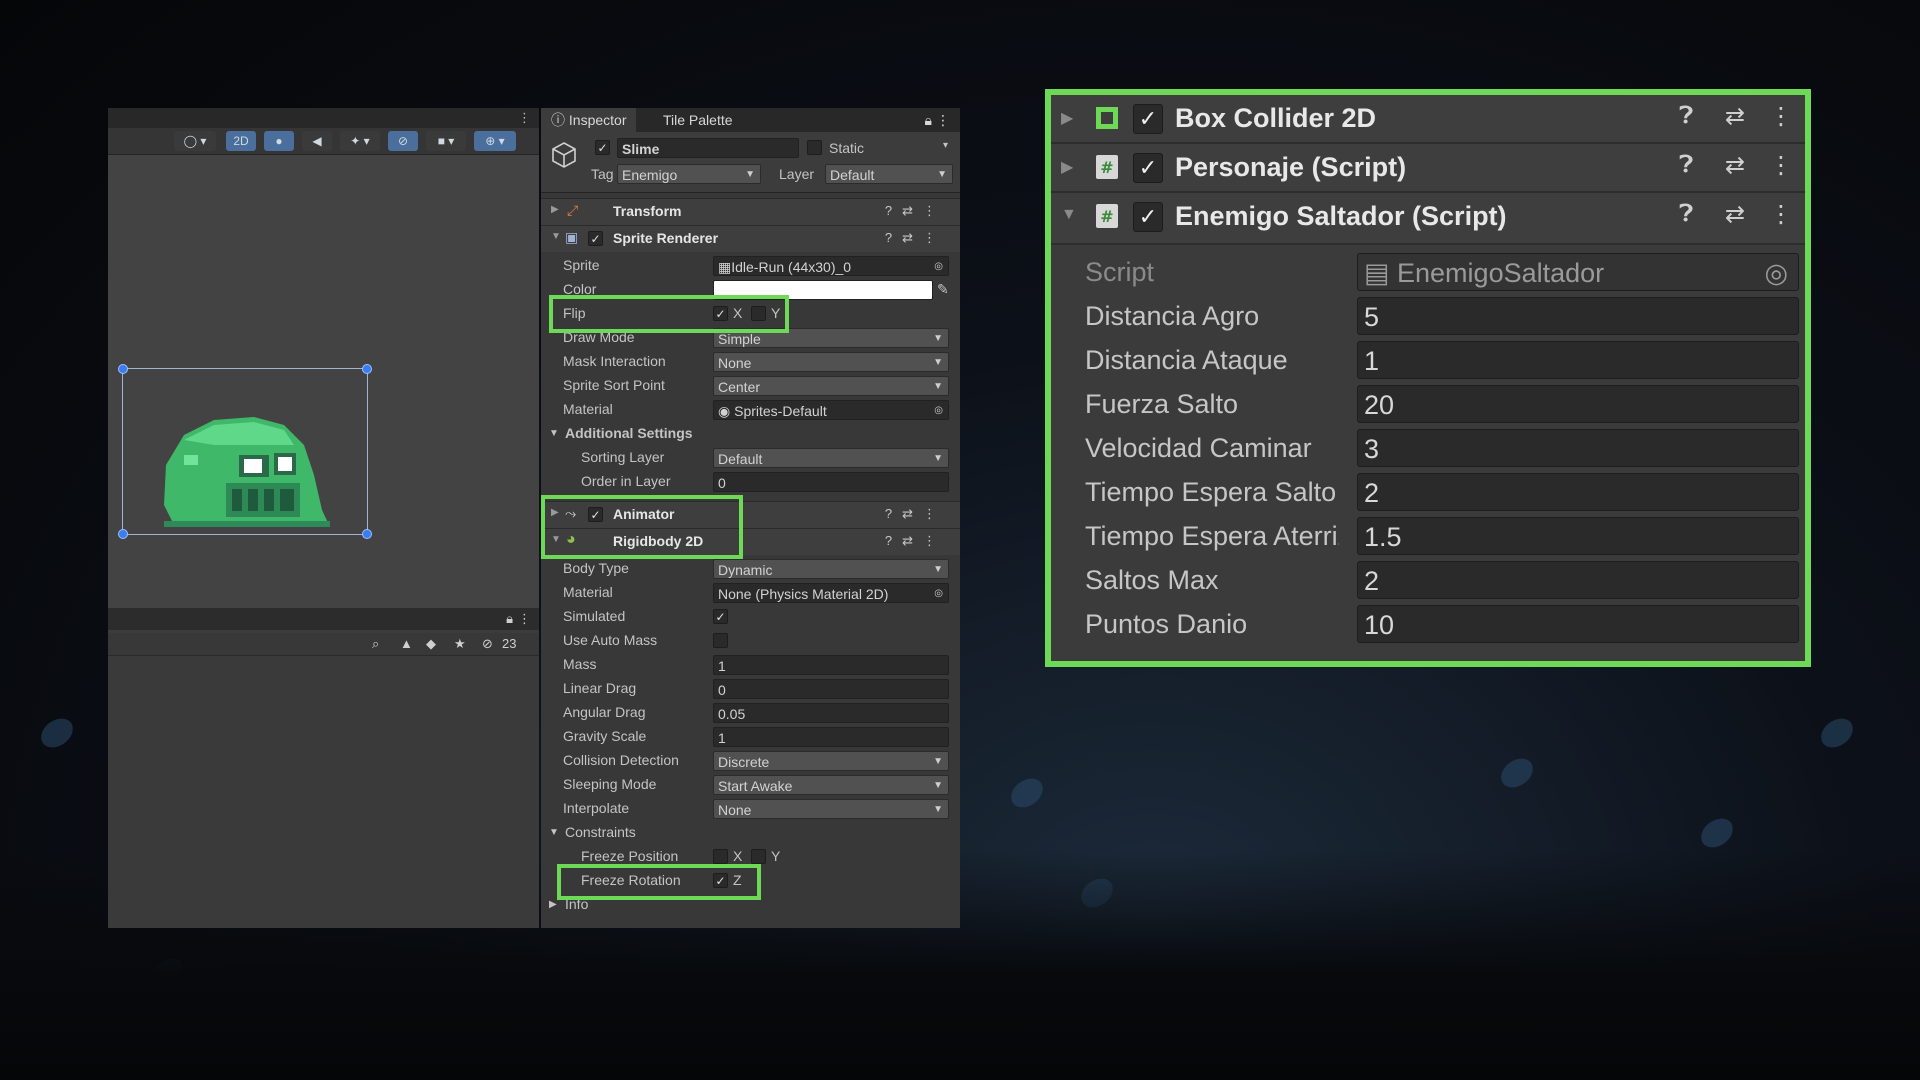 The image size is (1920, 1080). What do you see at coordinates (487, 644) in the screenshot?
I see `hidden-count-icon: ⊘` at bounding box center [487, 644].